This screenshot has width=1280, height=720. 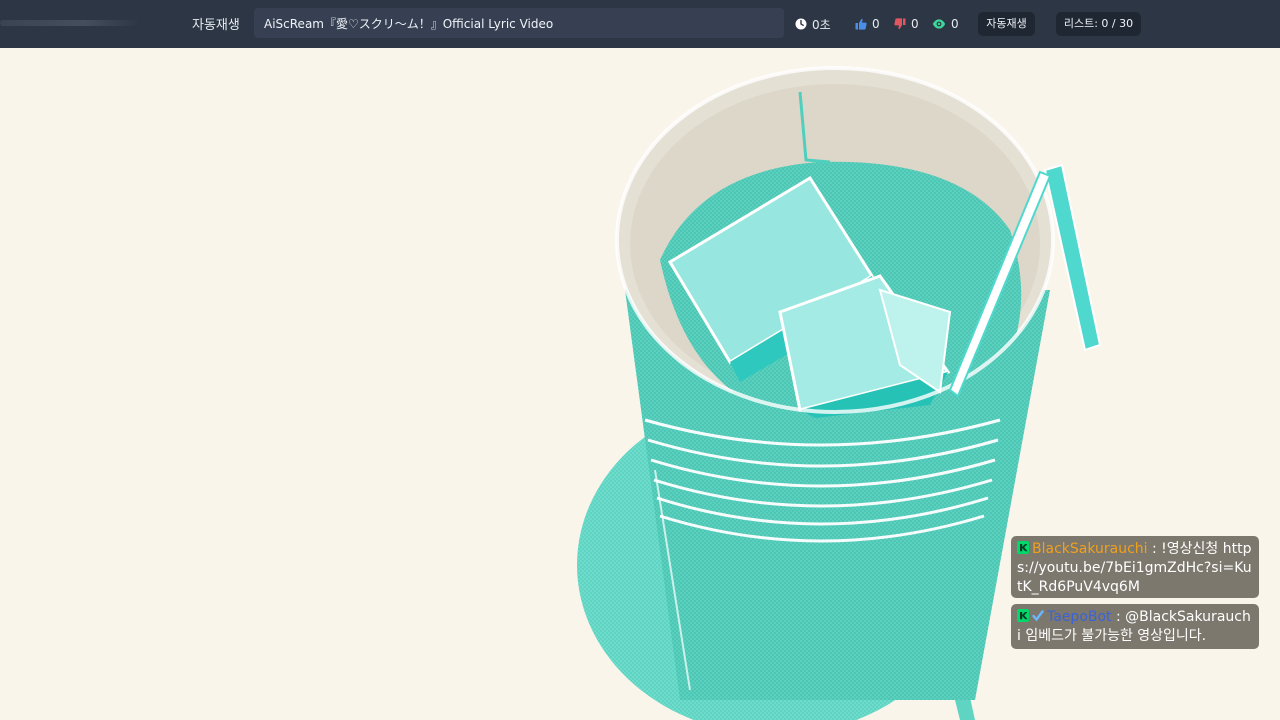 What do you see at coordinates (1079, 617) in the screenshot?
I see `chat-username: TaepoBot` at bounding box center [1079, 617].